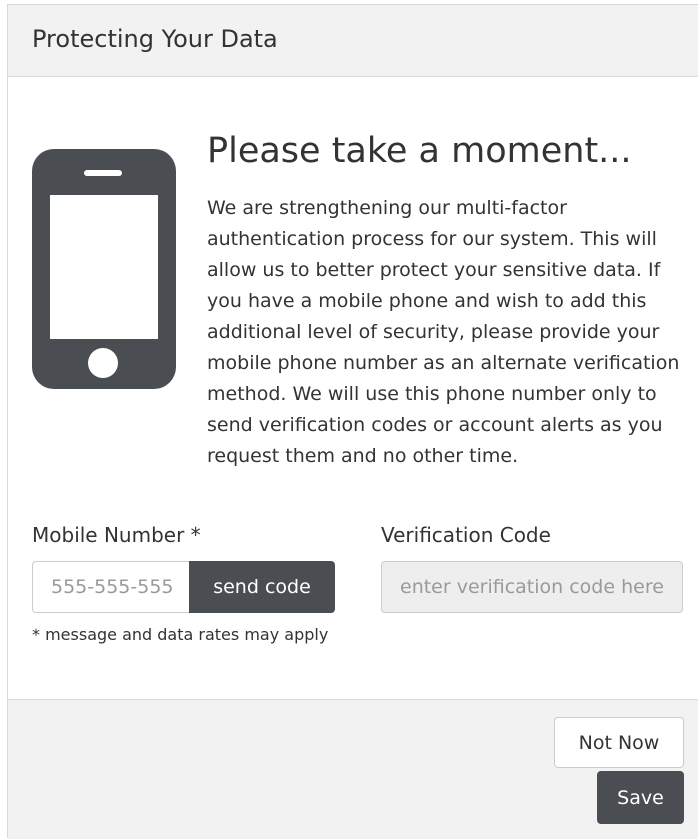 This screenshot has width=698, height=839. I want to click on save-button: Save, so click(640, 797).